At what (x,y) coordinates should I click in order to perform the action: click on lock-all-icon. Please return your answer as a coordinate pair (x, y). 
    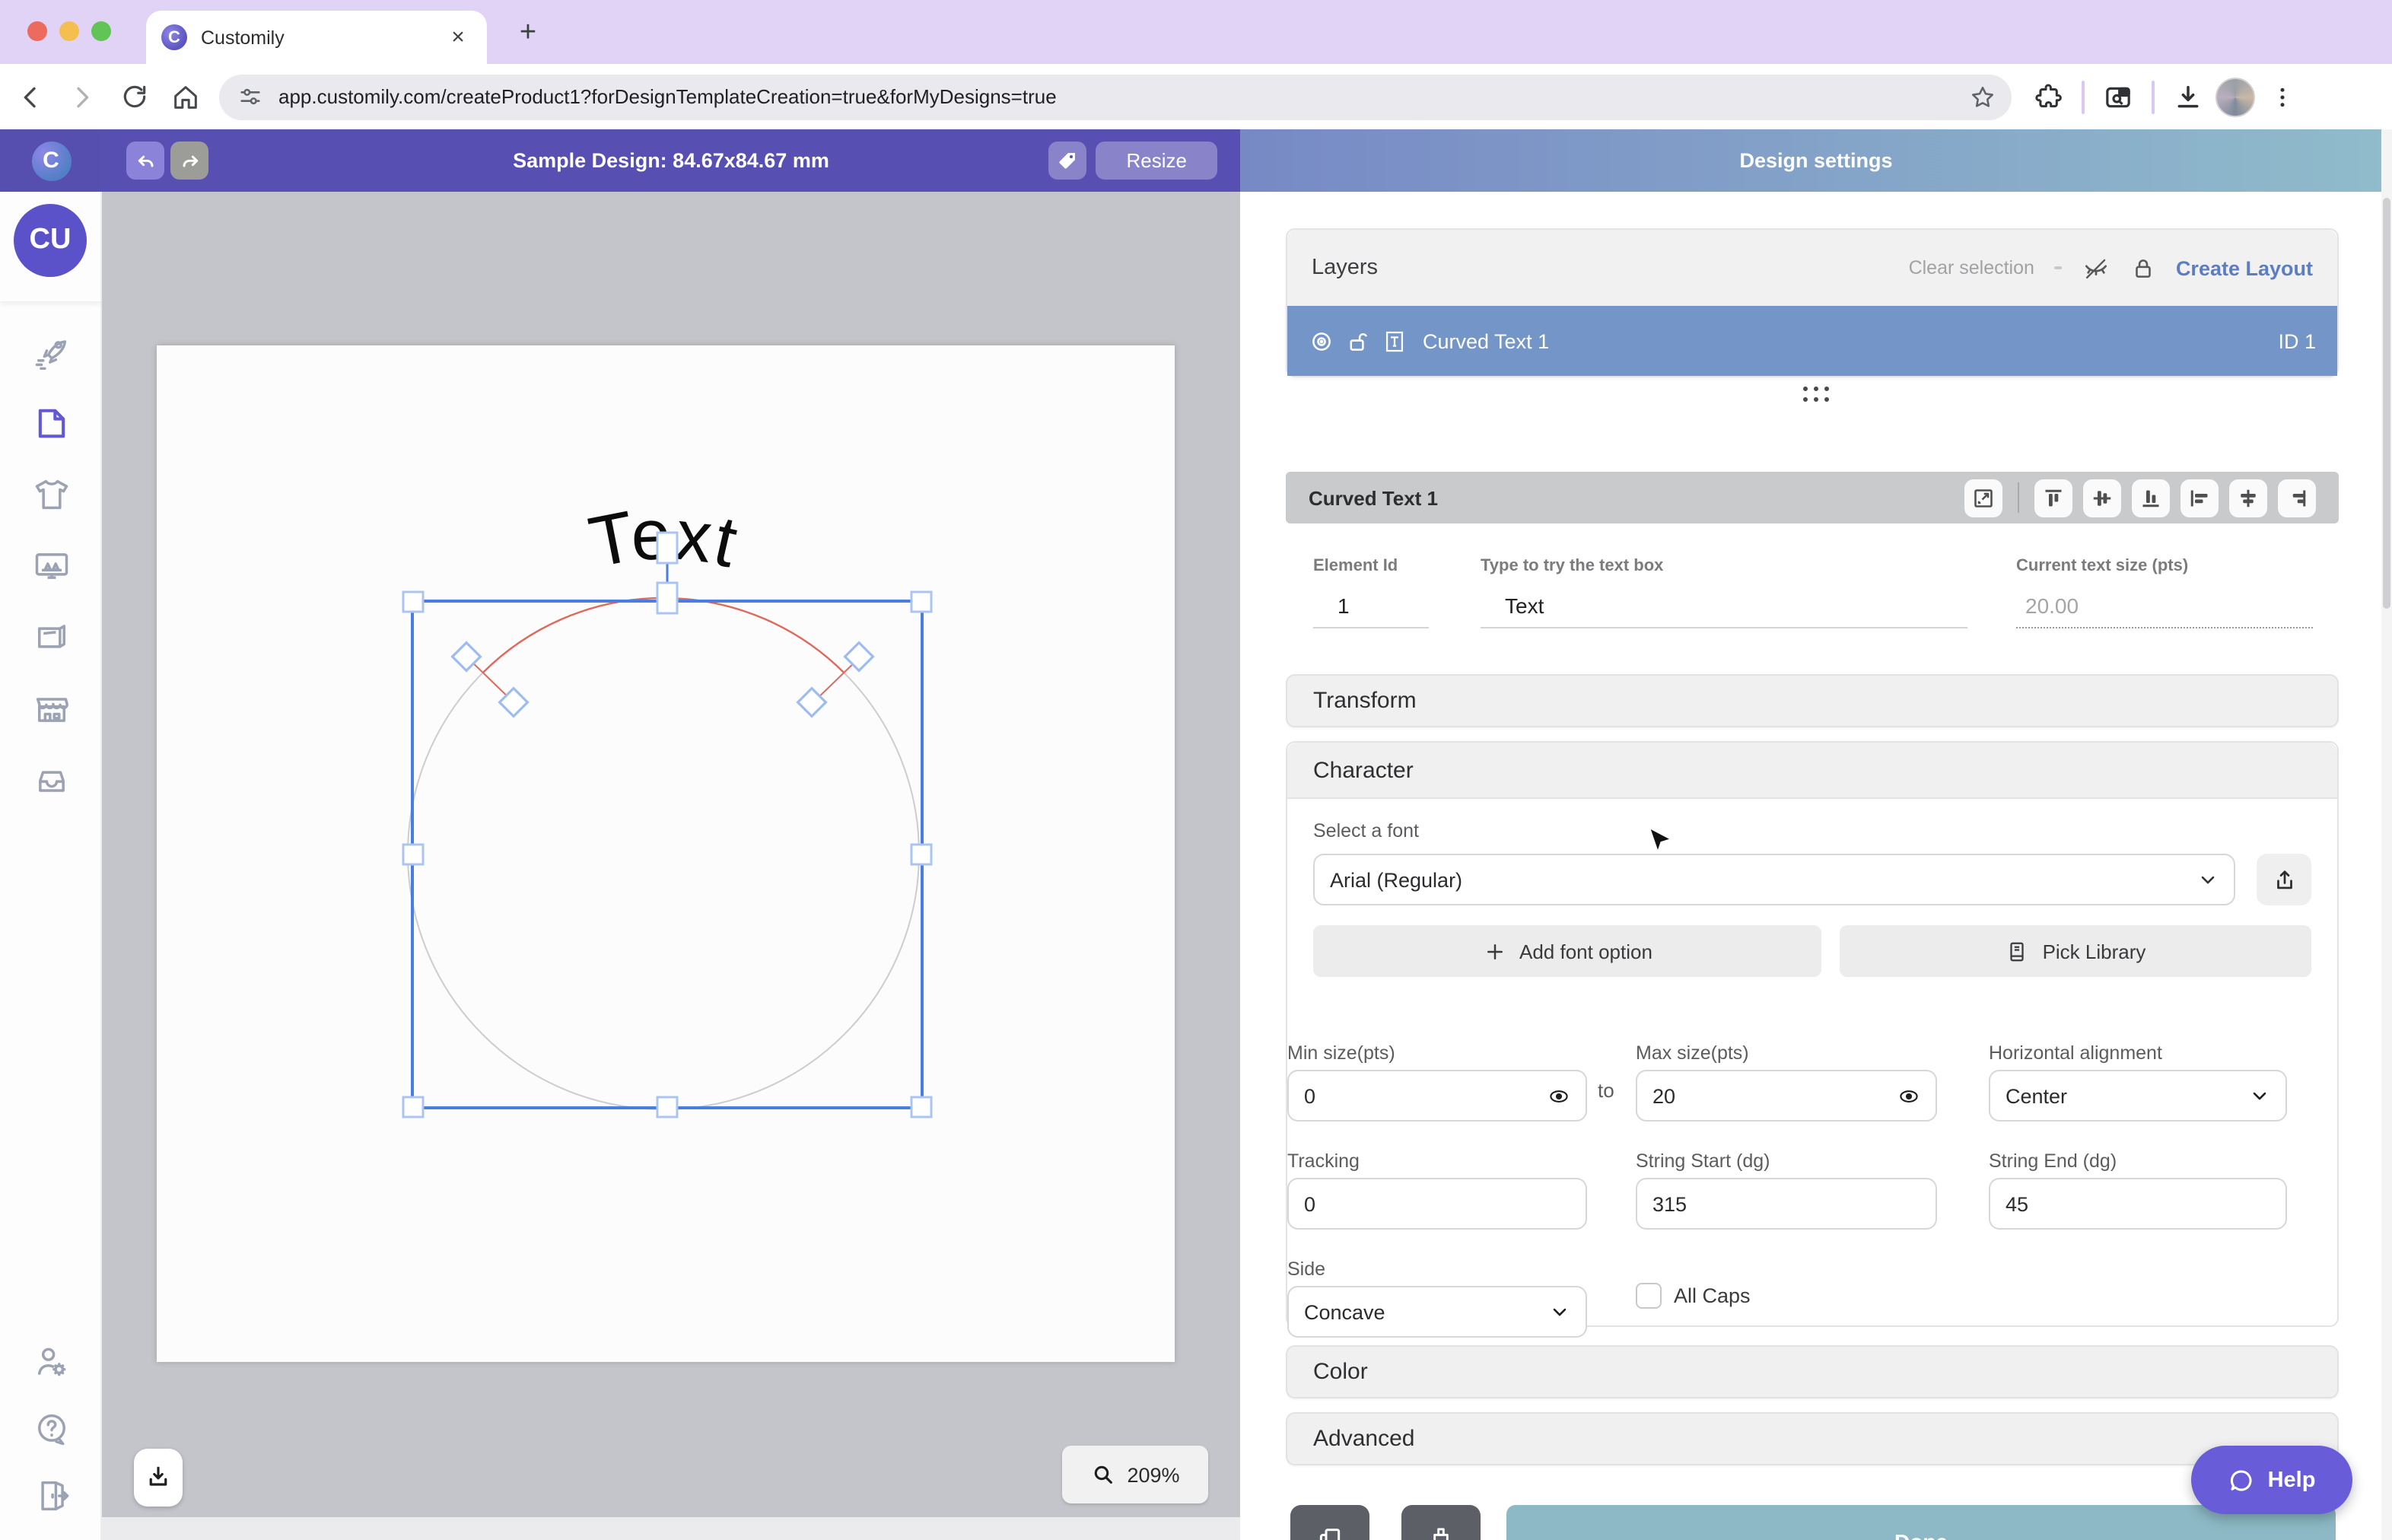
    Looking at the image, I should click on (2143, 268).